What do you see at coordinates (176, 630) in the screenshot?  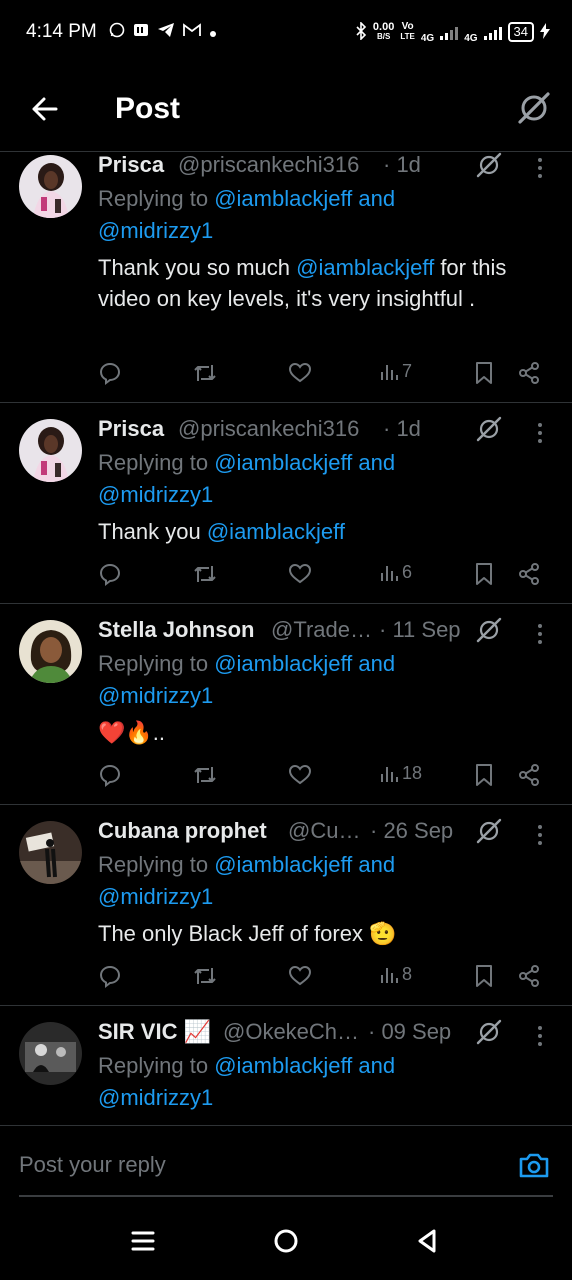 I see `author-name: Stella Johnson` at bounding box center [176, 630].